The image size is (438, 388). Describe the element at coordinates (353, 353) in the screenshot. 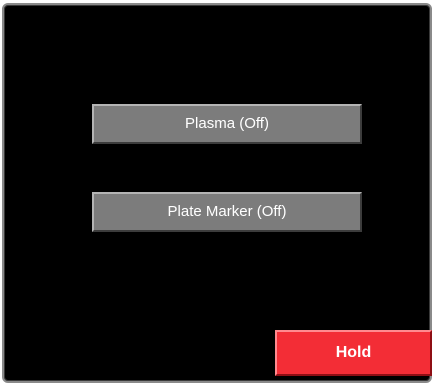

I see `hold-button: Hold` at that location.